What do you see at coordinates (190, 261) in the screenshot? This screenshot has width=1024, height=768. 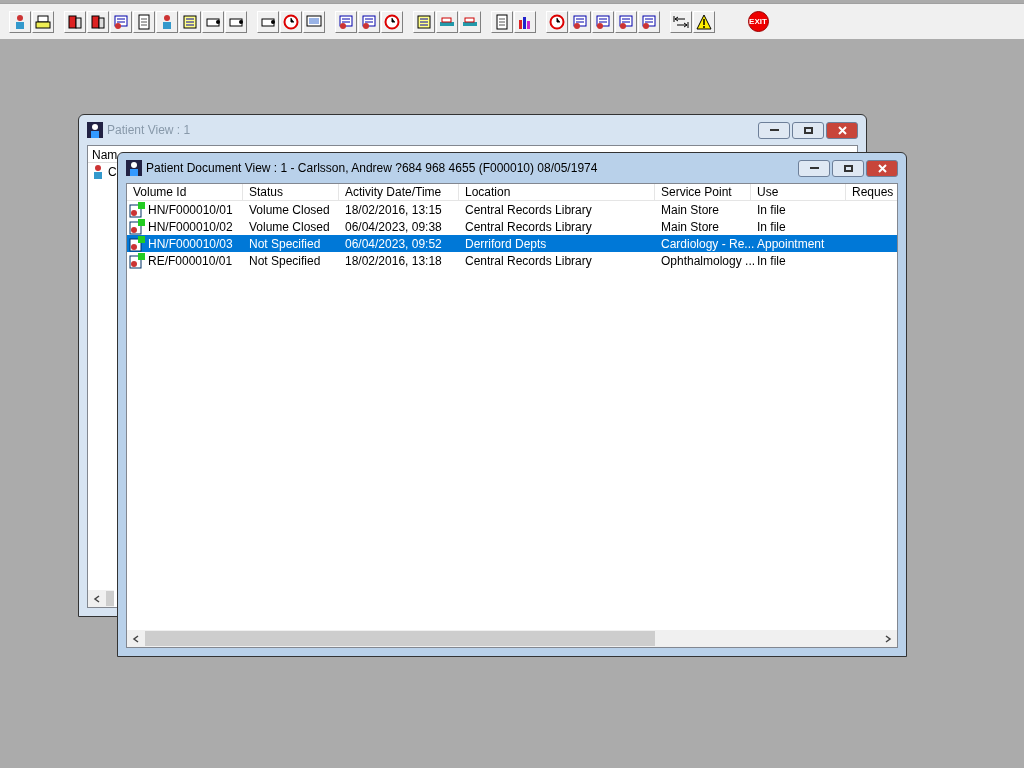 I see `table-cell-text: RE/F000010/01` at bounding box center [190, 261].